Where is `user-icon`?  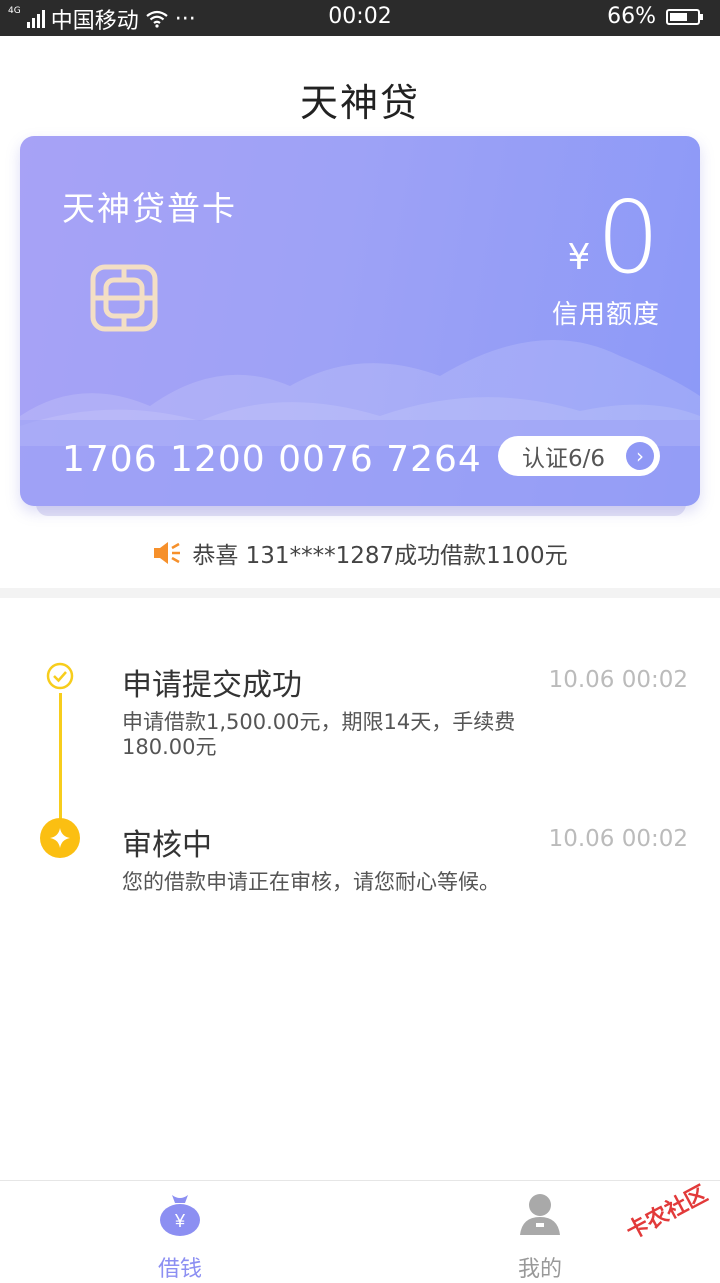 user-icon is located at coordinates (540, 1214).